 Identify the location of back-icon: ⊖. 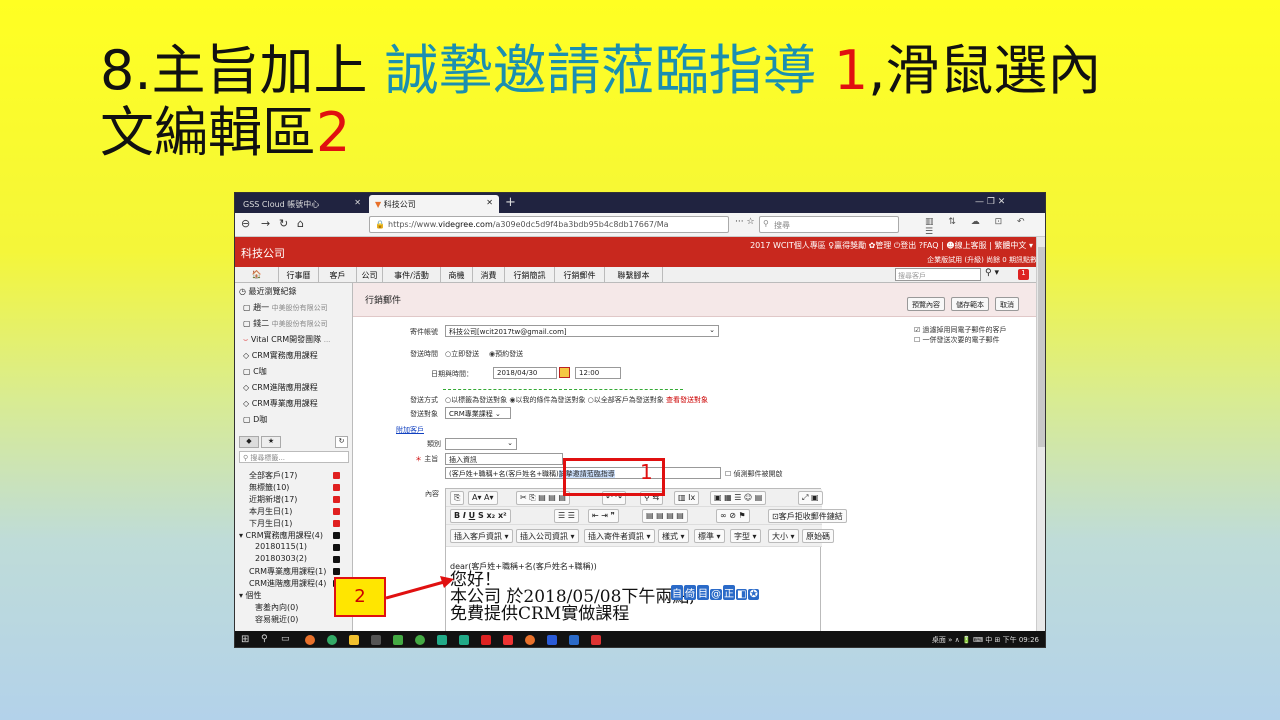
(245, 223).